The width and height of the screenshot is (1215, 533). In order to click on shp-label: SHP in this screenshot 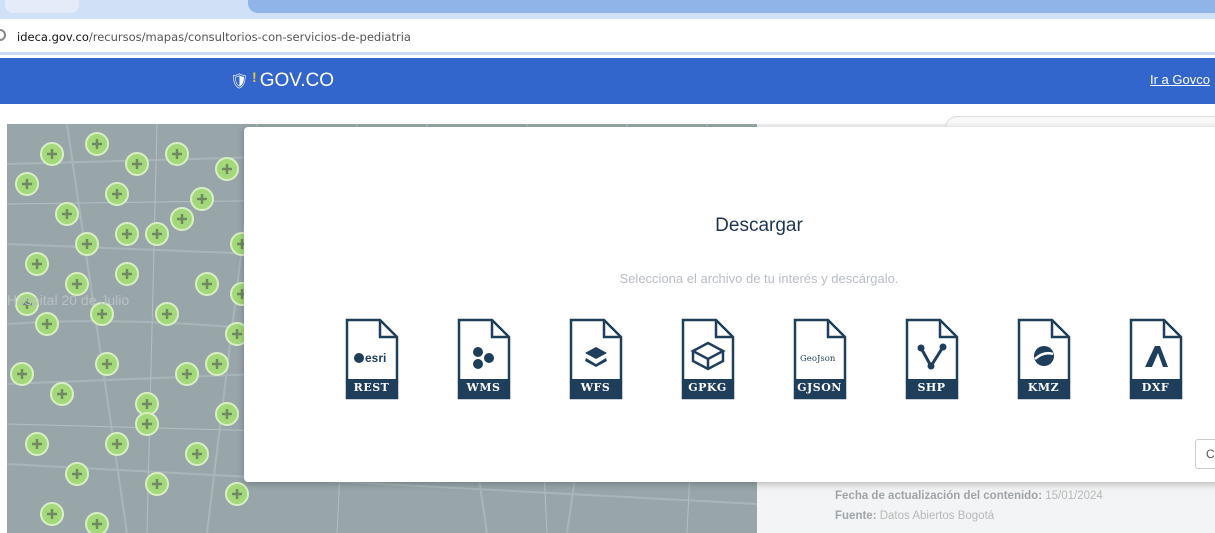, I will do `click(931, 387)`.